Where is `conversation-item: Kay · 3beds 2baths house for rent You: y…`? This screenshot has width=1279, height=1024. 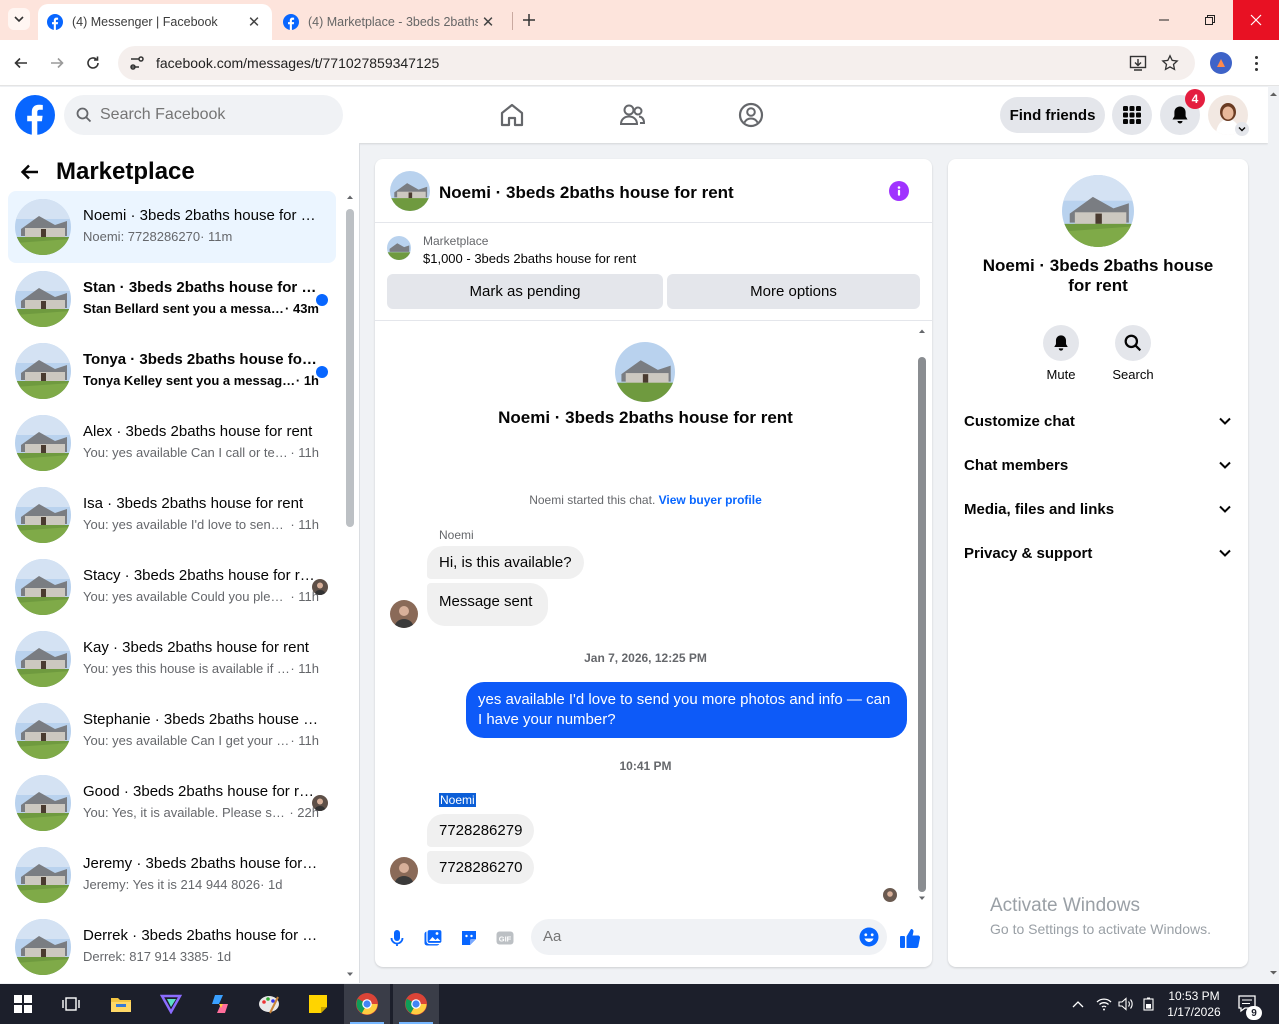 conversation-item: Kay · 3beds 2baths house for rent You: y… is located at coordinates (172, 659).